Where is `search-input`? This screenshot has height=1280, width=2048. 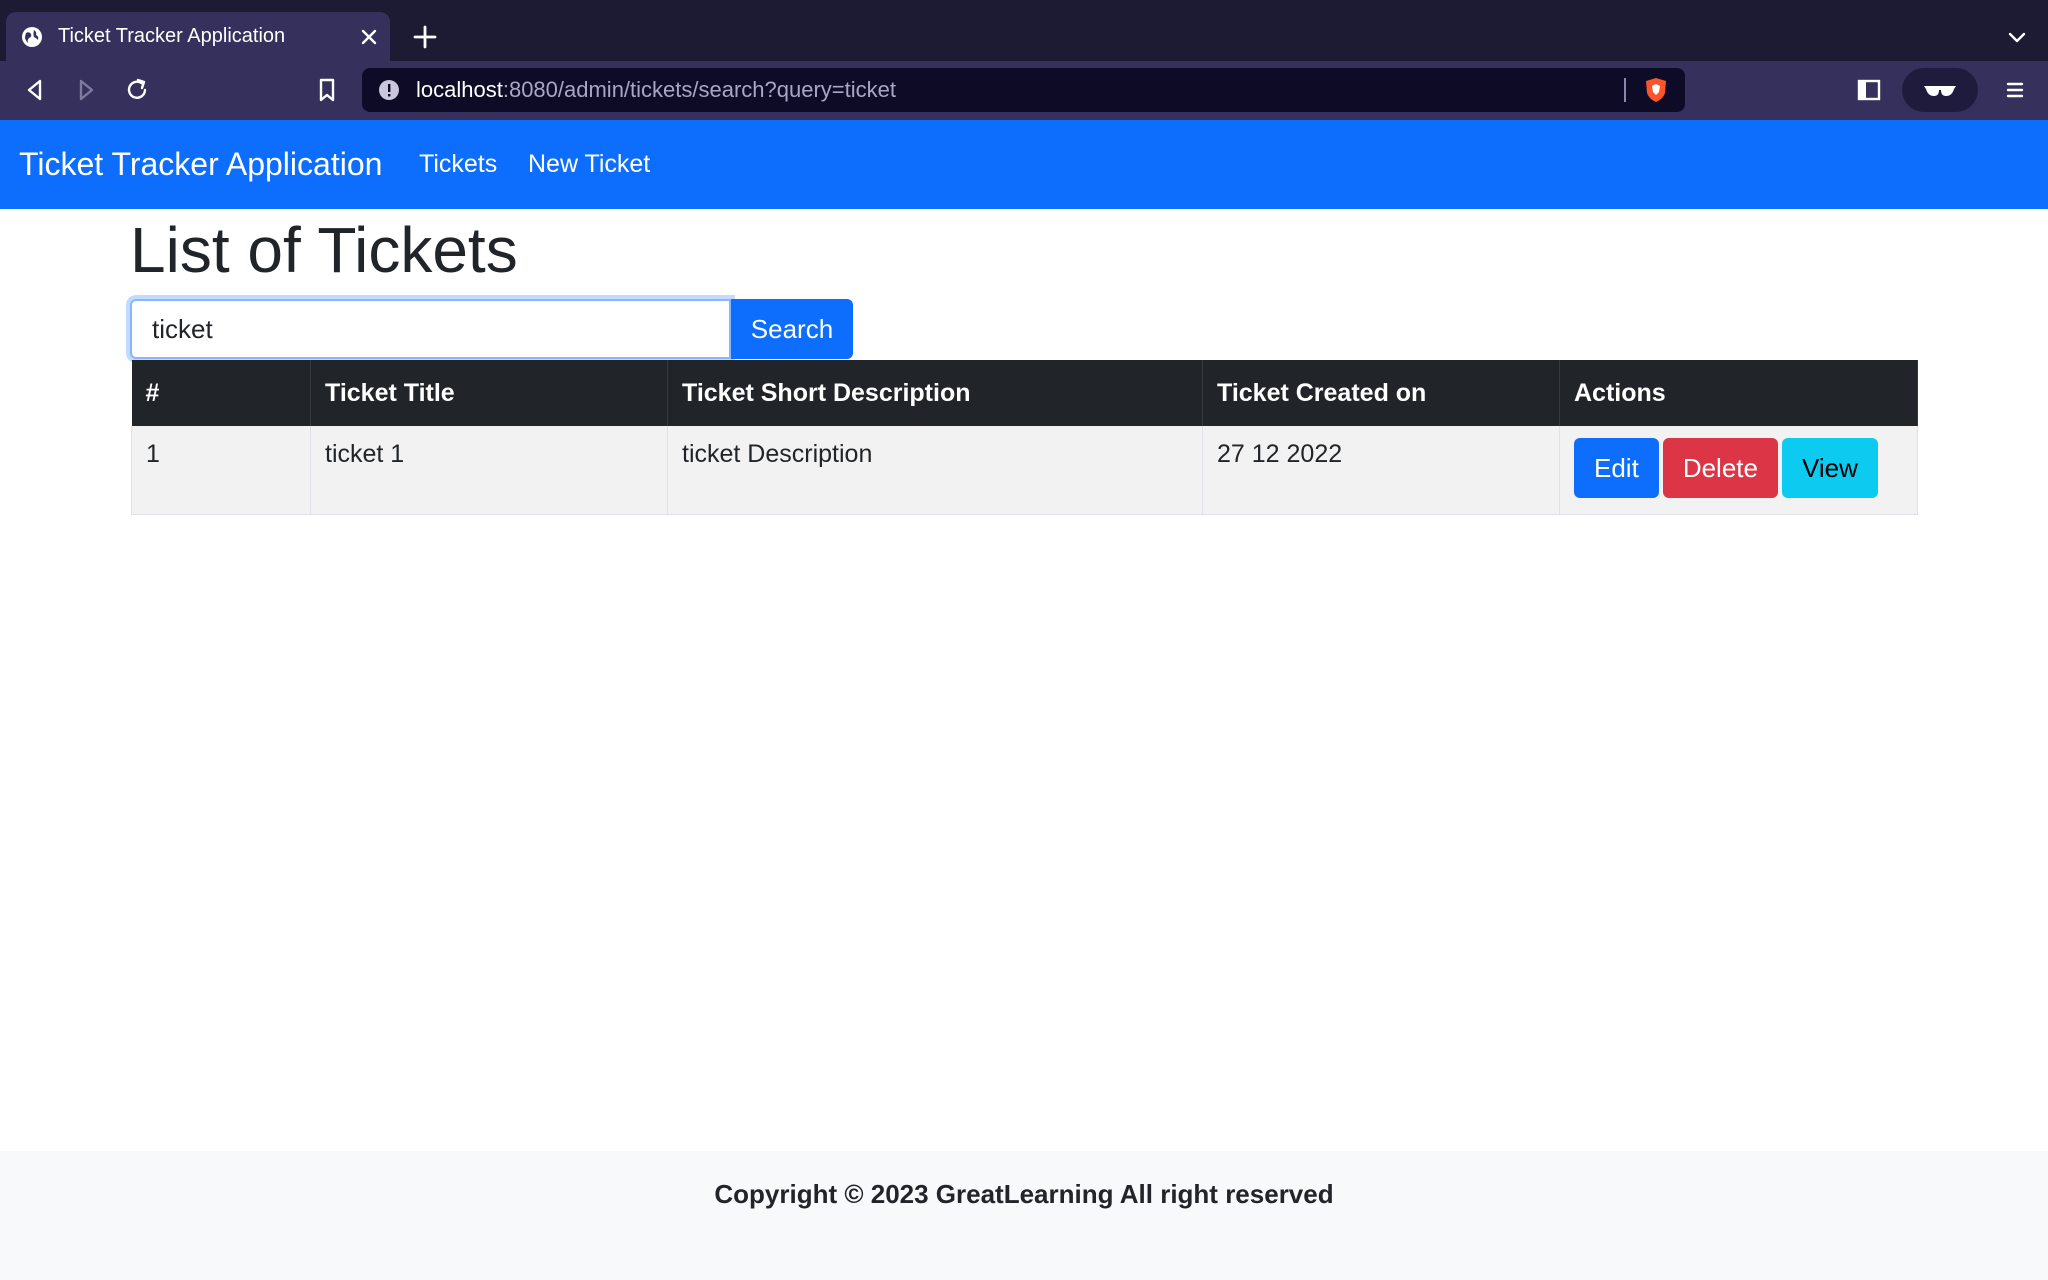
search-input is located at coordinates (430, 329).